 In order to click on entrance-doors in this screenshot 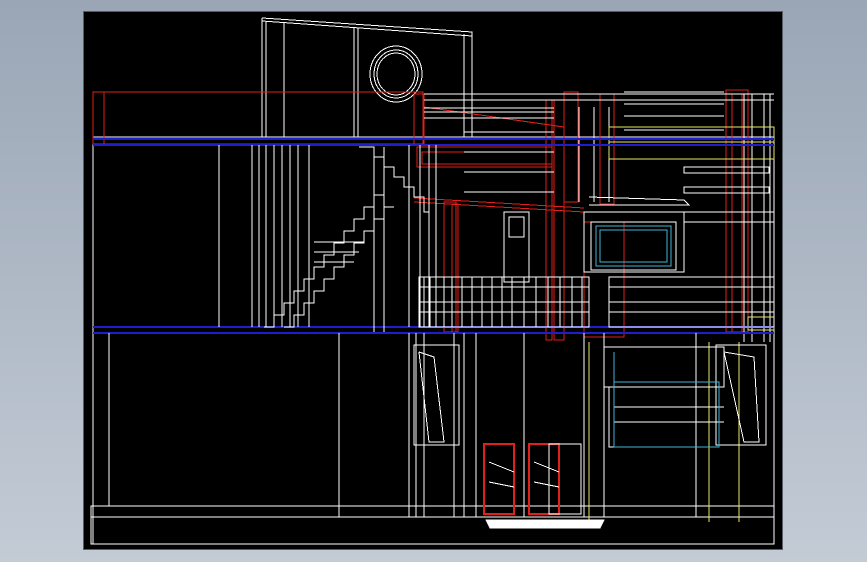, I will do `click(532, 479)`.